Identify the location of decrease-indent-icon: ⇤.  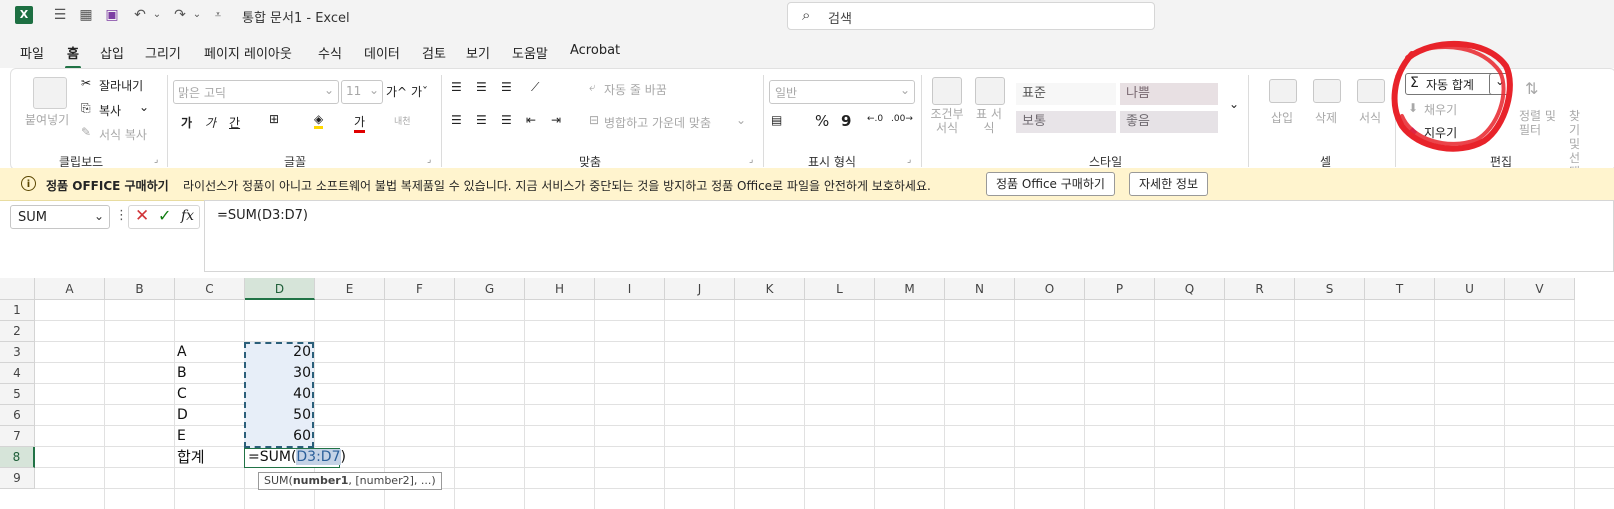
(531, 120).